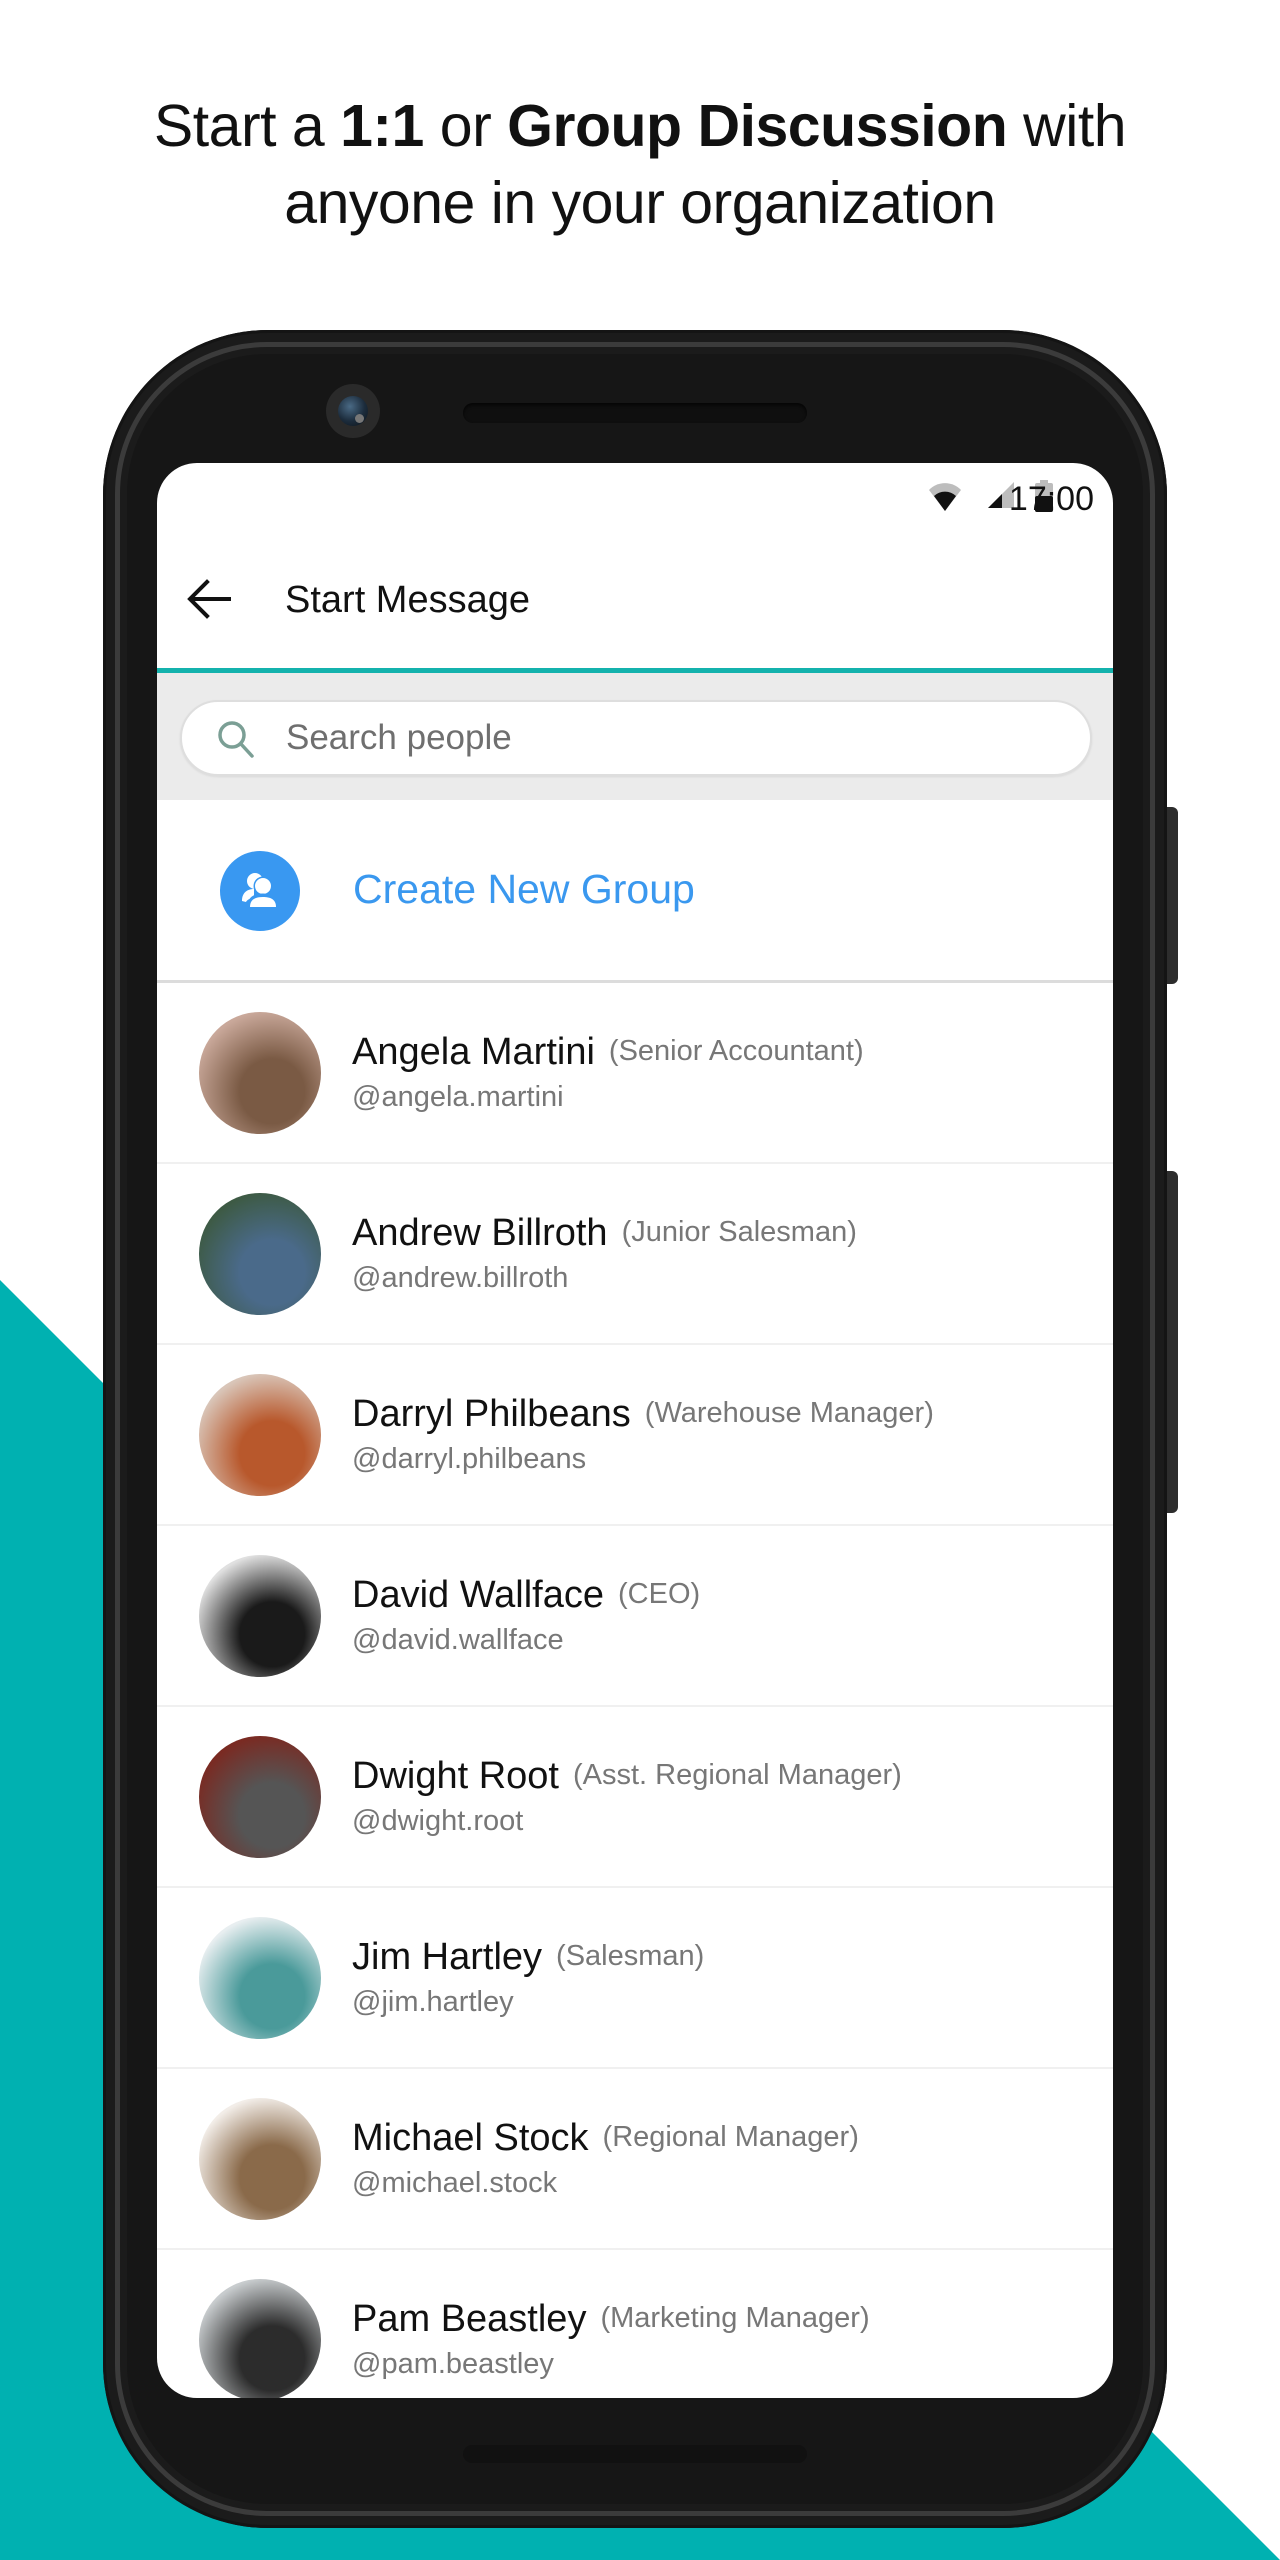 The width and height of the screenshot is (1280, 2560). What do you see at coordinates (676, 738) in the screenshot?
I see `search-input` at bounding box center [676, 738].